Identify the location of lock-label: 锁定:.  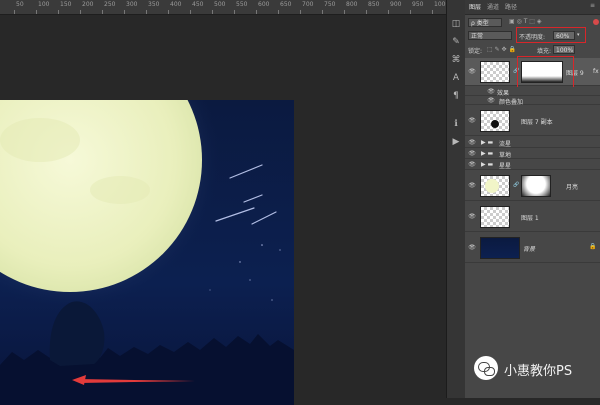
(475, 51).